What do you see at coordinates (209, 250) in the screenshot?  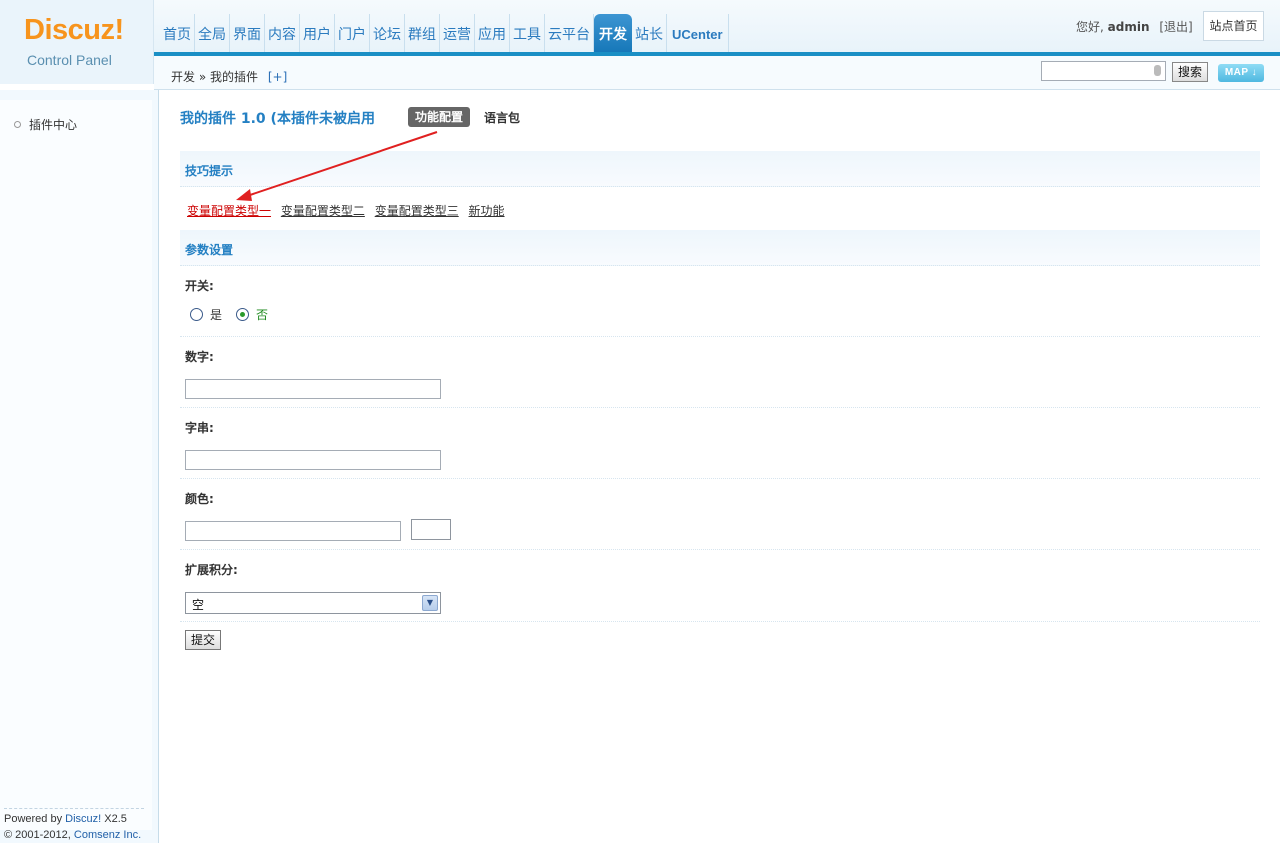 I see `params-header-label: 参数设置` at bounding box center [209, 250].